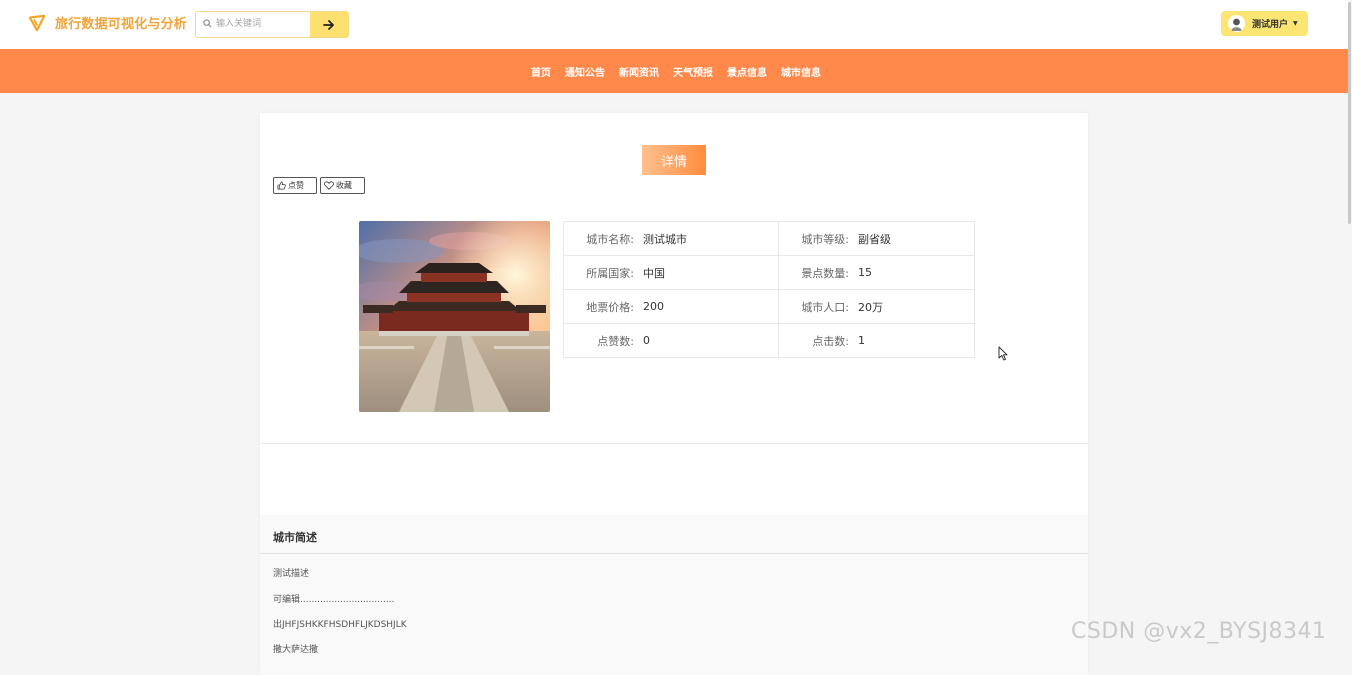 The image size is (1352, 675). I want to click on info-label: 地票价格:, so click(610, 307).